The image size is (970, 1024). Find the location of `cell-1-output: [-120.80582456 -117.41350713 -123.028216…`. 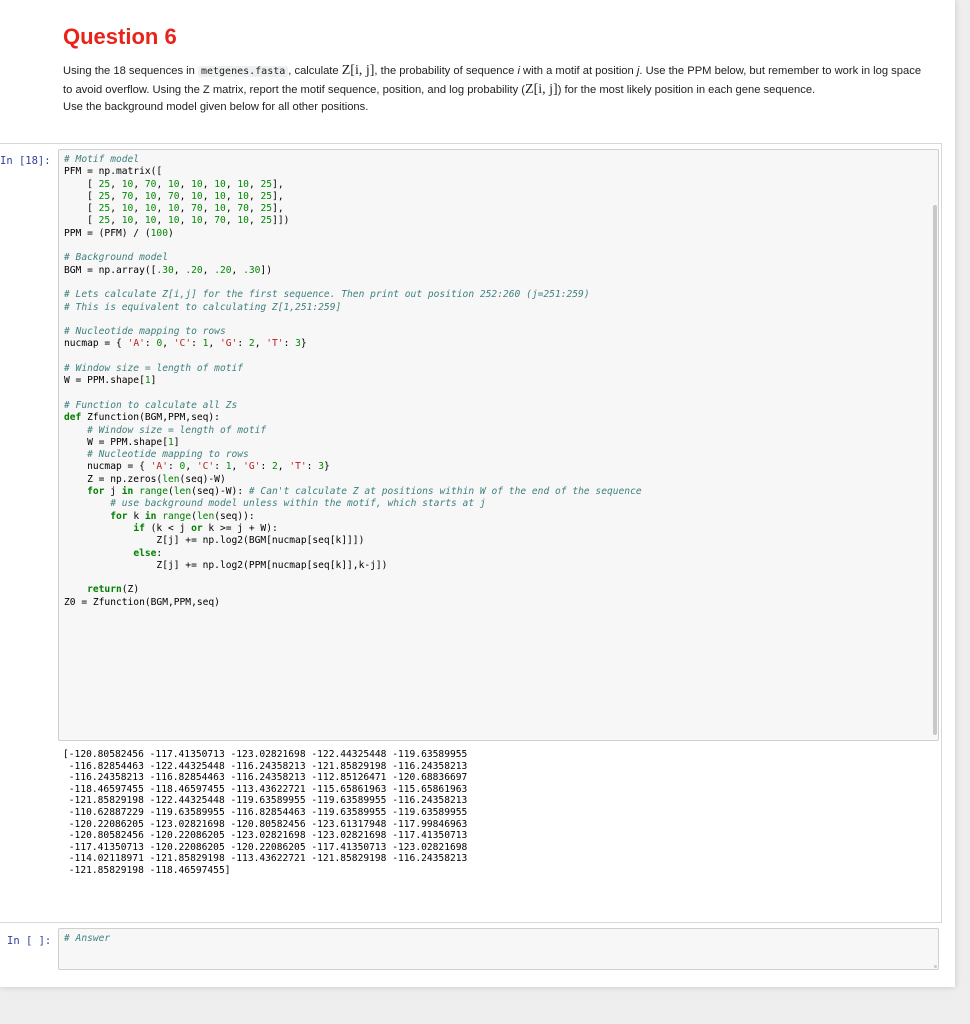

cell-1-output: [-120.80582456 -117.41350713 -123.028216… is located at coordinates (265, 813).